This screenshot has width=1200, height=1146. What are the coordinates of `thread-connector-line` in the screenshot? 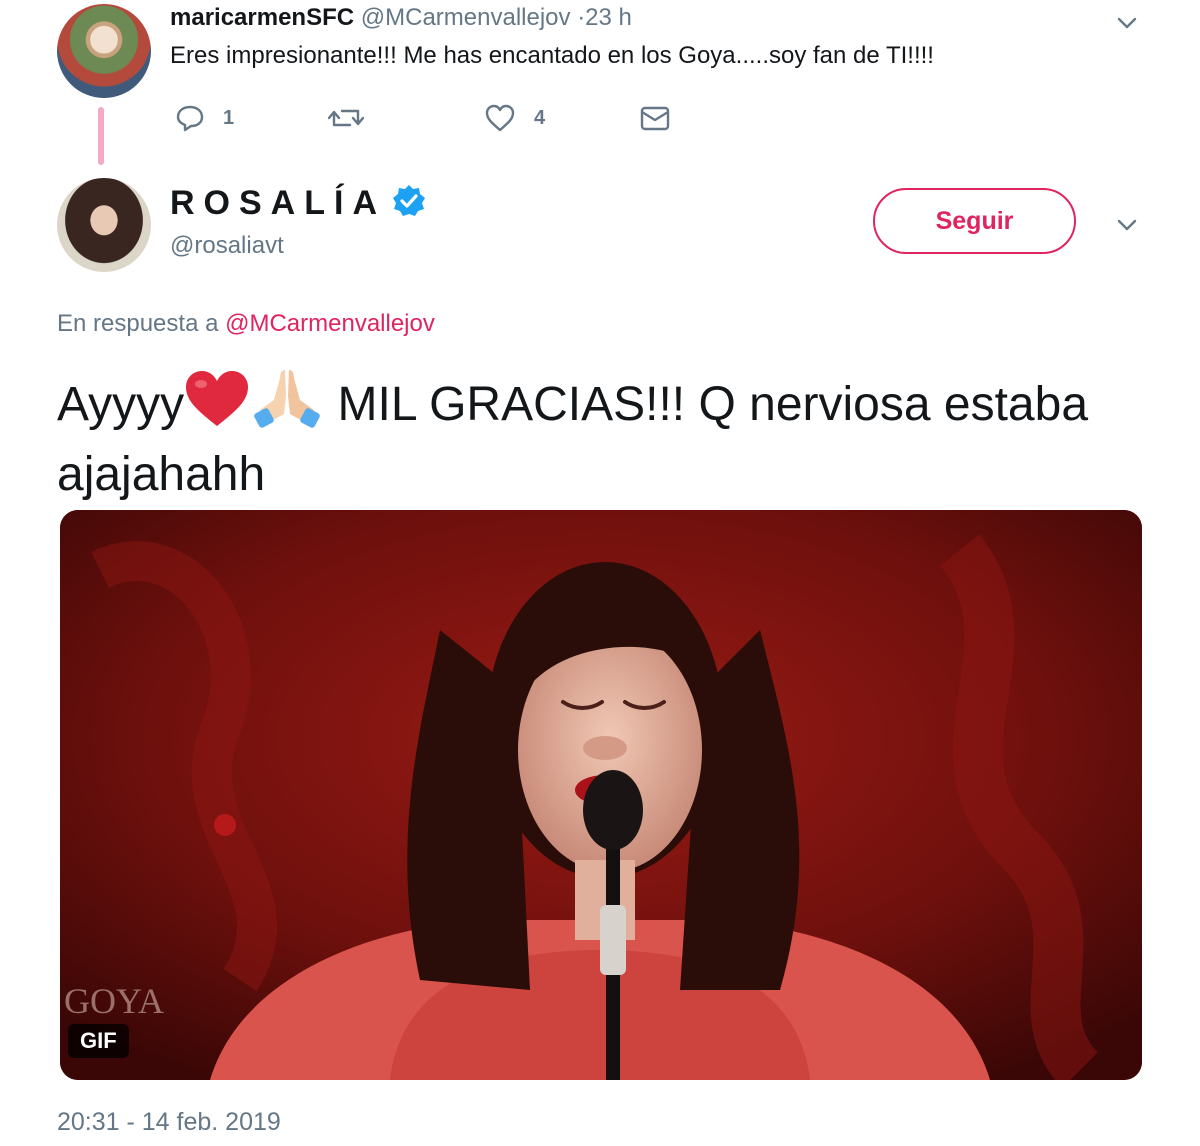 It's located at (101, 136).